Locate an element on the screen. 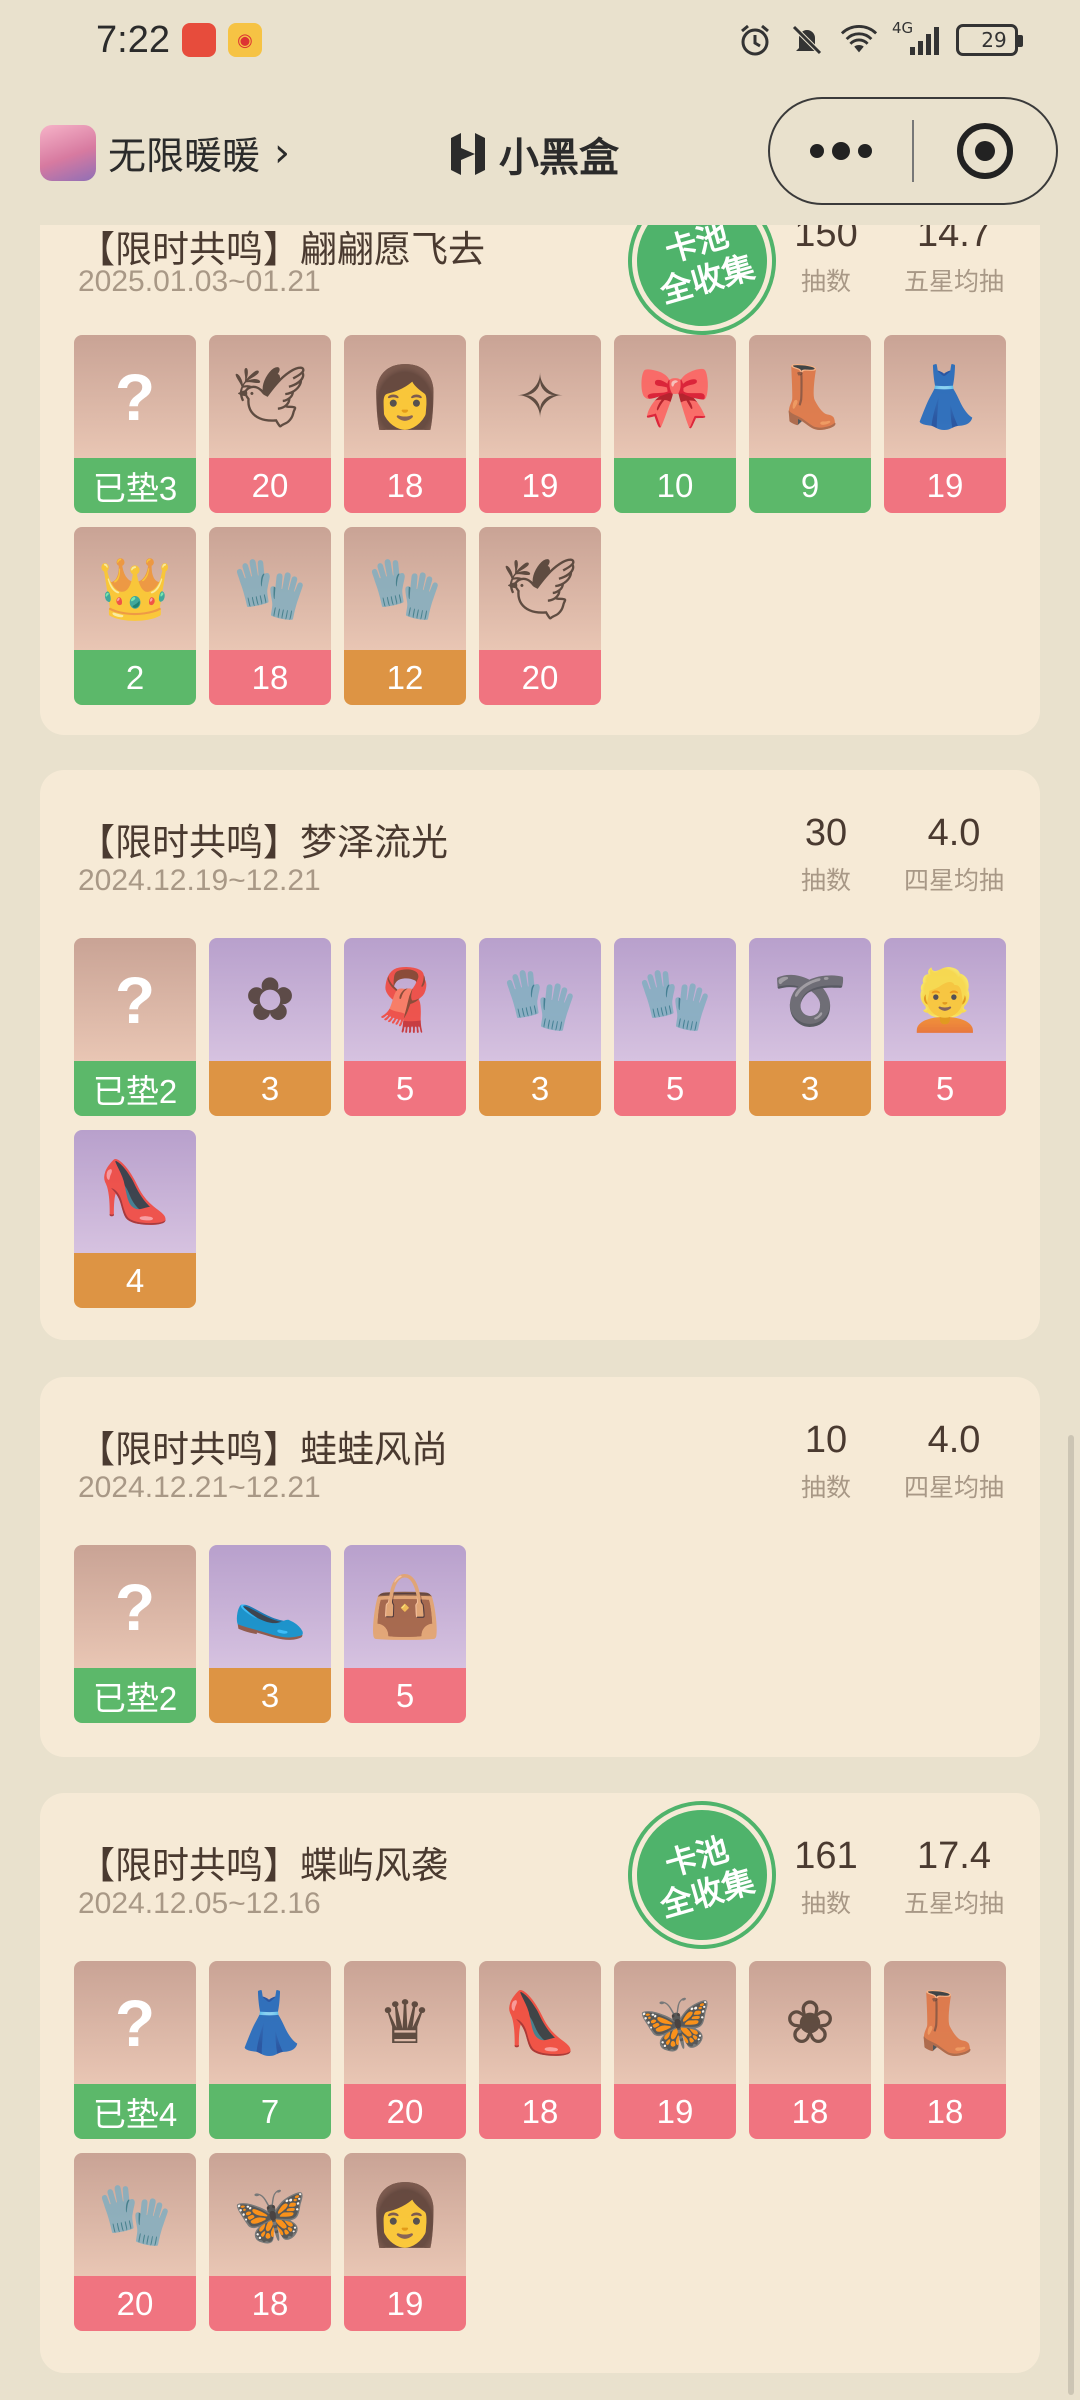 This screenshot has width=1080, height=2400. average-value: 14.7 is located at coordinates (954, 240).